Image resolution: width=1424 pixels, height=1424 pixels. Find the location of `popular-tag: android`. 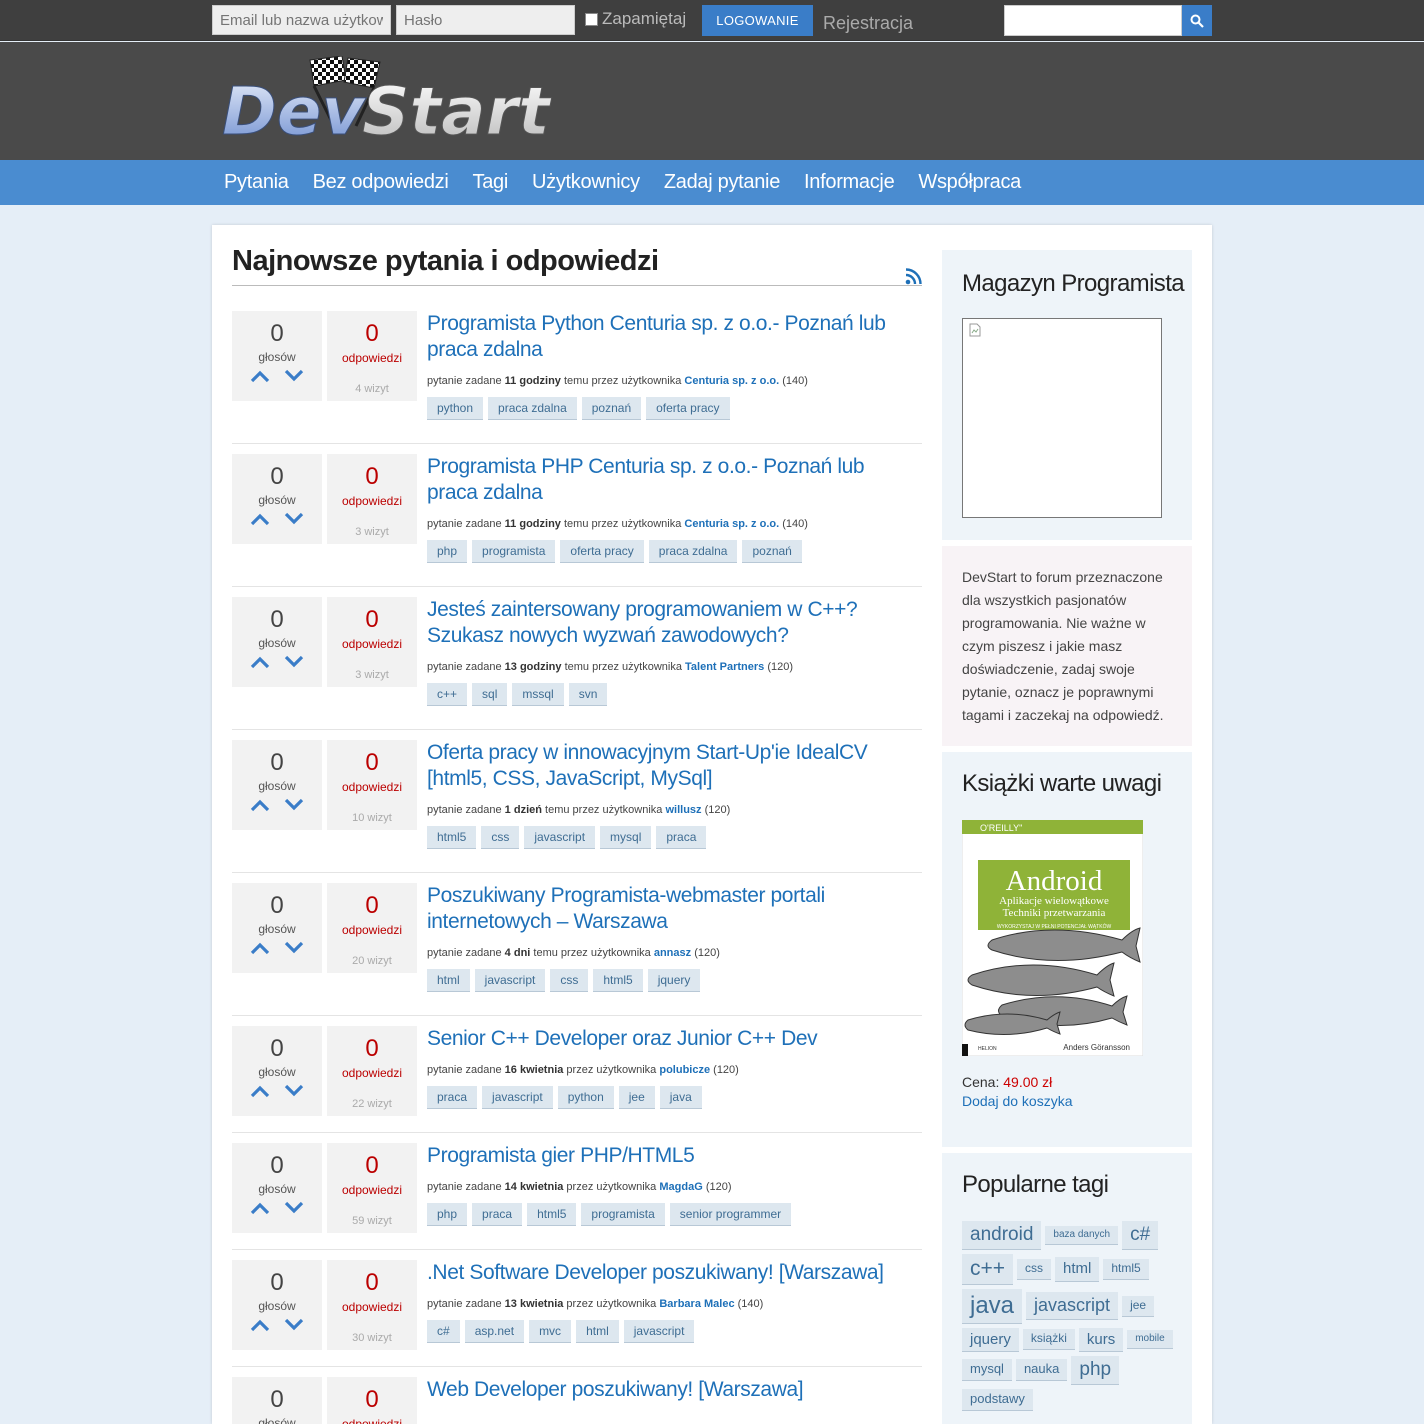

popular-tag: android is located at coordinates (1002, 1235).